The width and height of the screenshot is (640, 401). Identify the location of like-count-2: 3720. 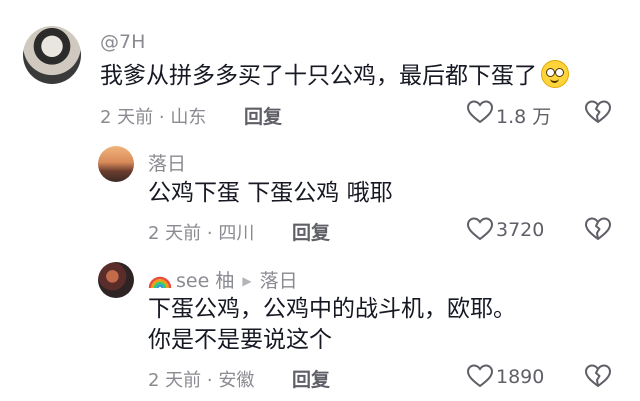
(520, 230).